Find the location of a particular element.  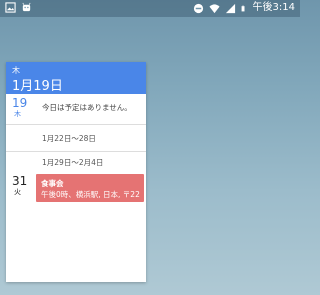

week-range-label: 1月22日～28日 is located at coordinates (69, 138).